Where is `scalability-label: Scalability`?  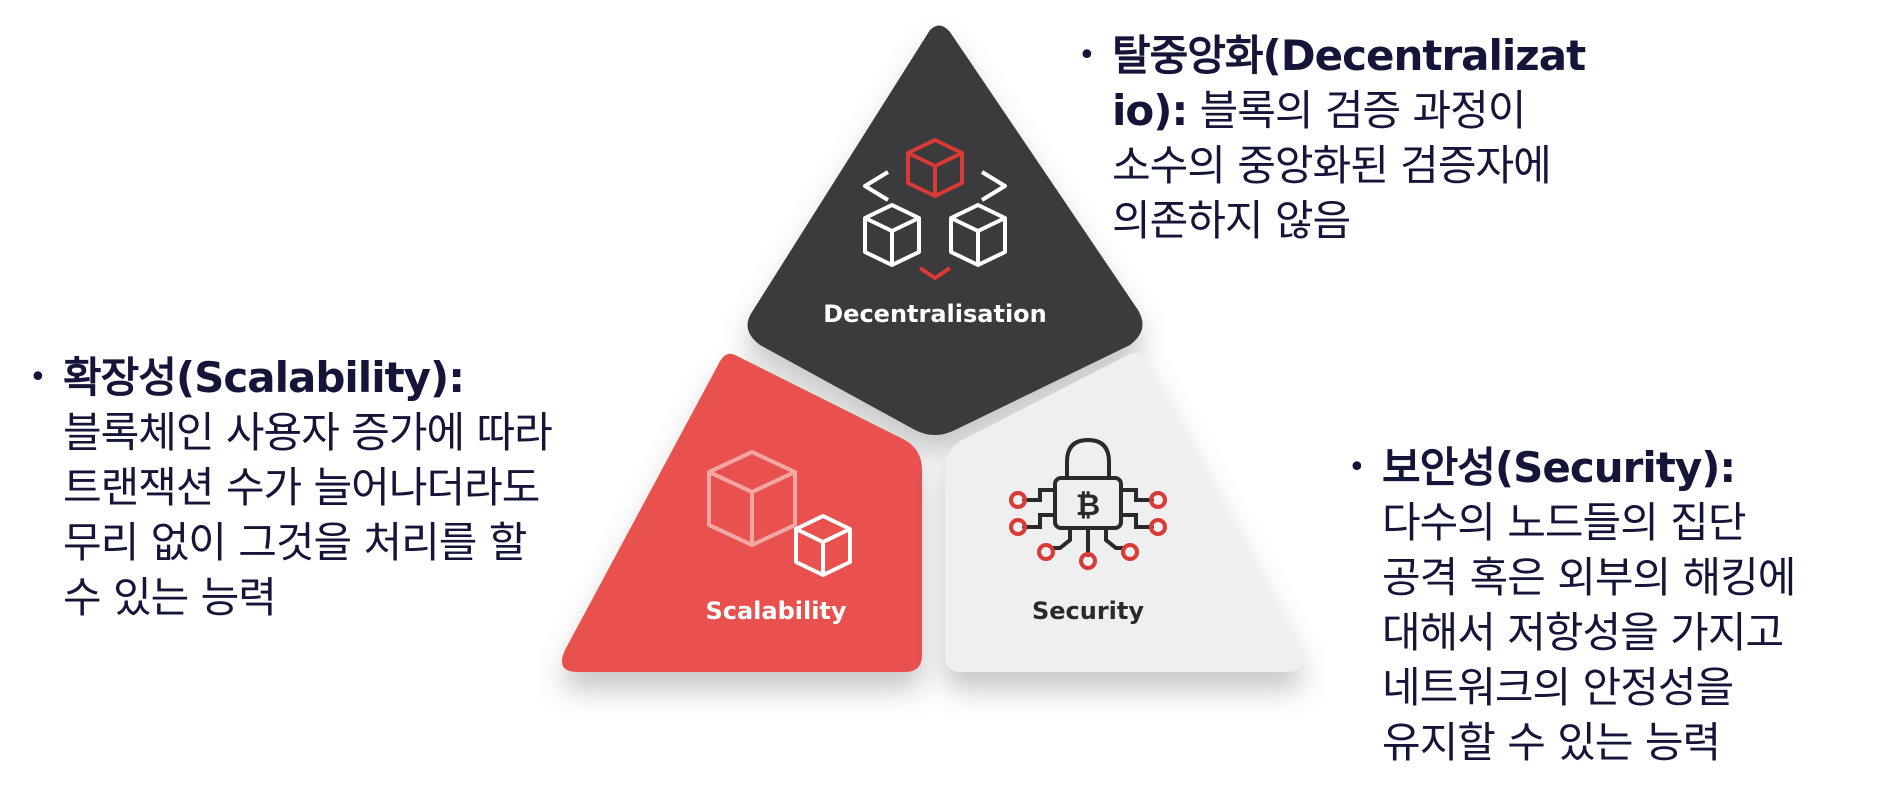
scalability-label: Scalability is located at coordinates (775, 611).